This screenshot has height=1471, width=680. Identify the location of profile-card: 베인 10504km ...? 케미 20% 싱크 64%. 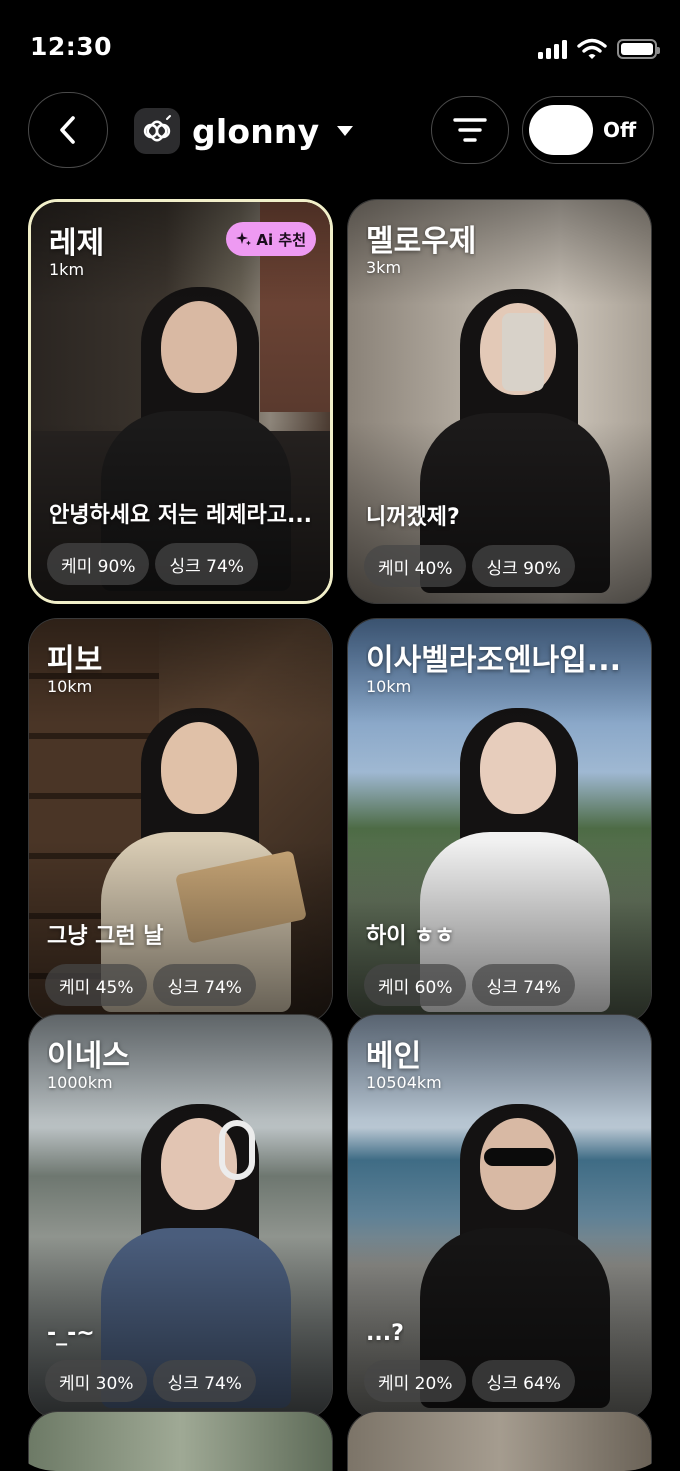
(499, 1216).